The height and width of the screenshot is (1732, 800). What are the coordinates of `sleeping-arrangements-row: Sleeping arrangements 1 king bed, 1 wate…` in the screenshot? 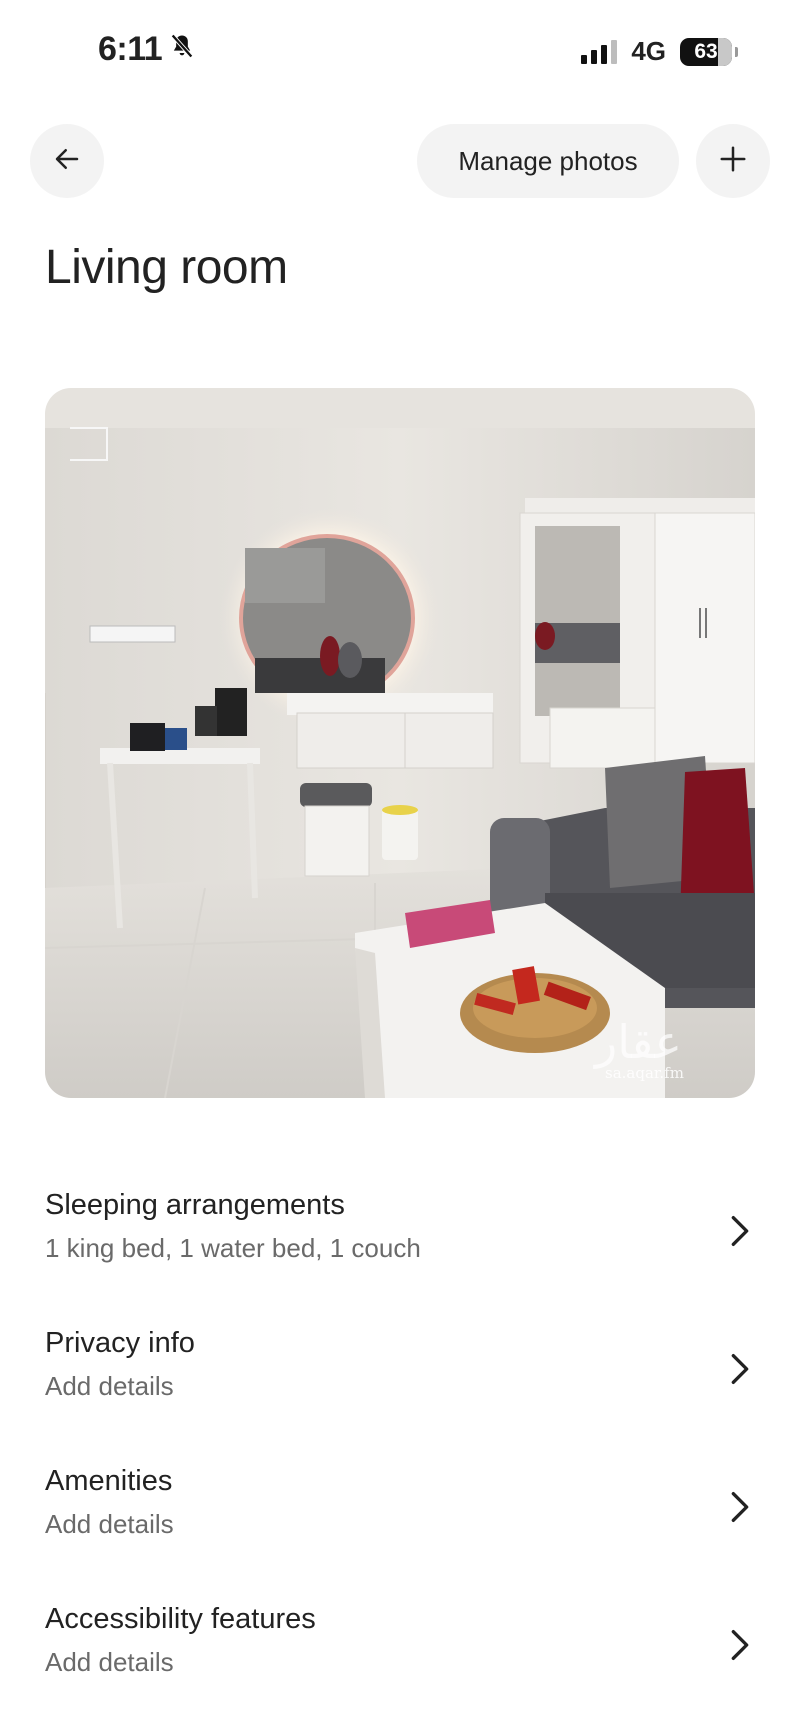 It's located at (400, 1235).